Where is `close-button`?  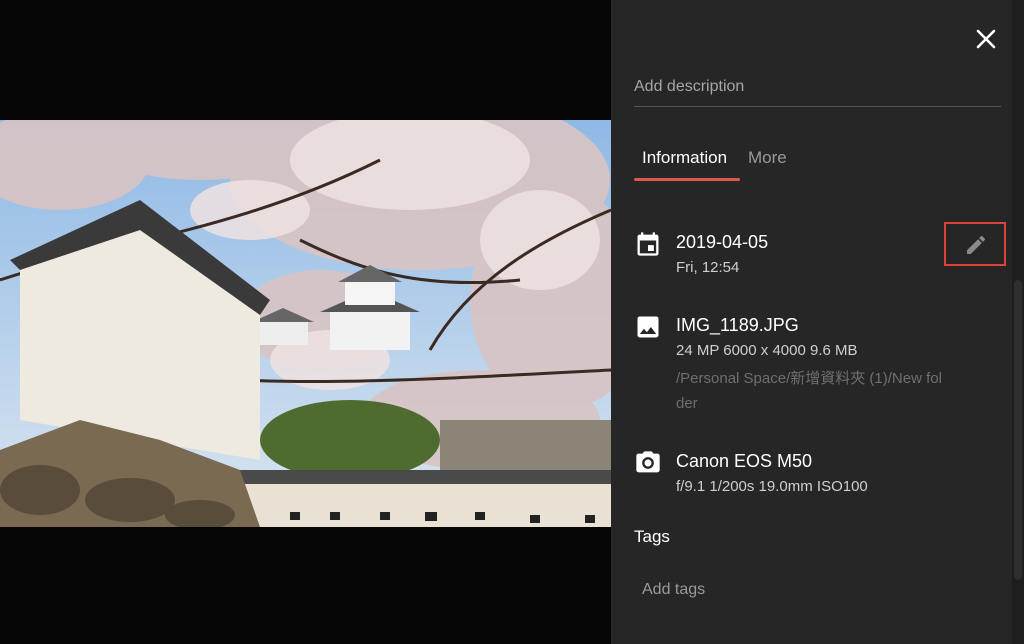 close-button is located at coordinates (986, 39).